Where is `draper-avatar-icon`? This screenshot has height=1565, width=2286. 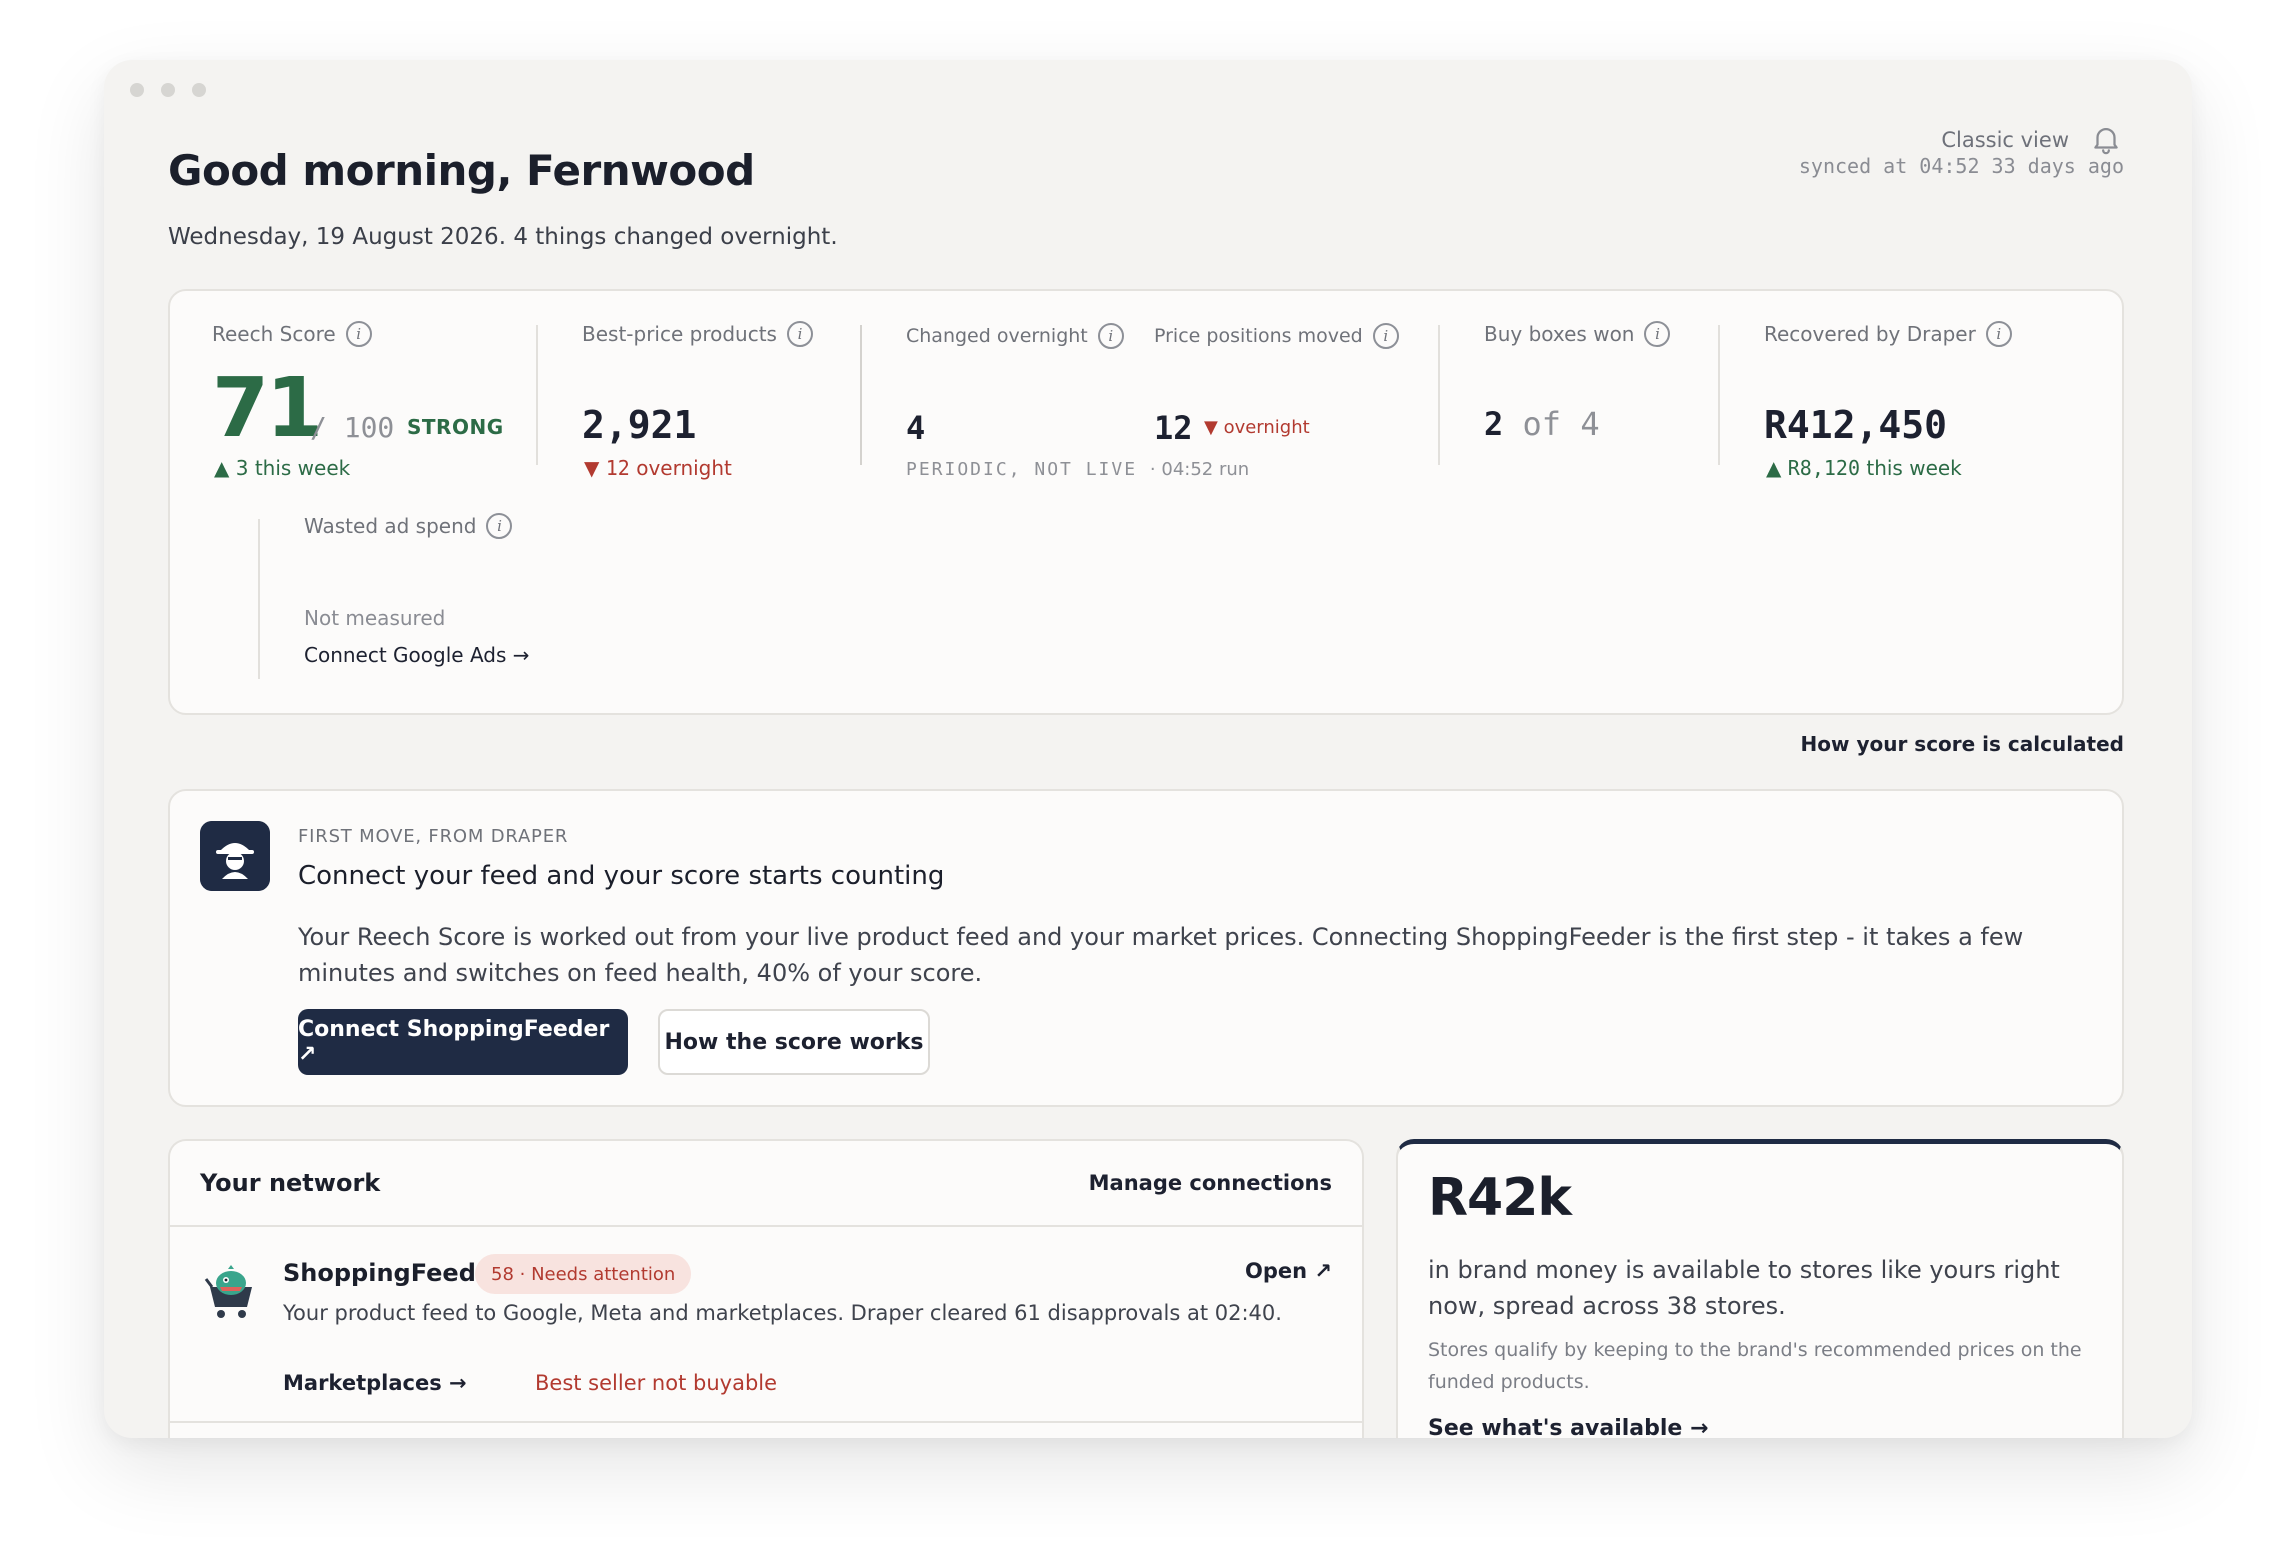 draper-avatar-icon is located at coordinates (235, 856).